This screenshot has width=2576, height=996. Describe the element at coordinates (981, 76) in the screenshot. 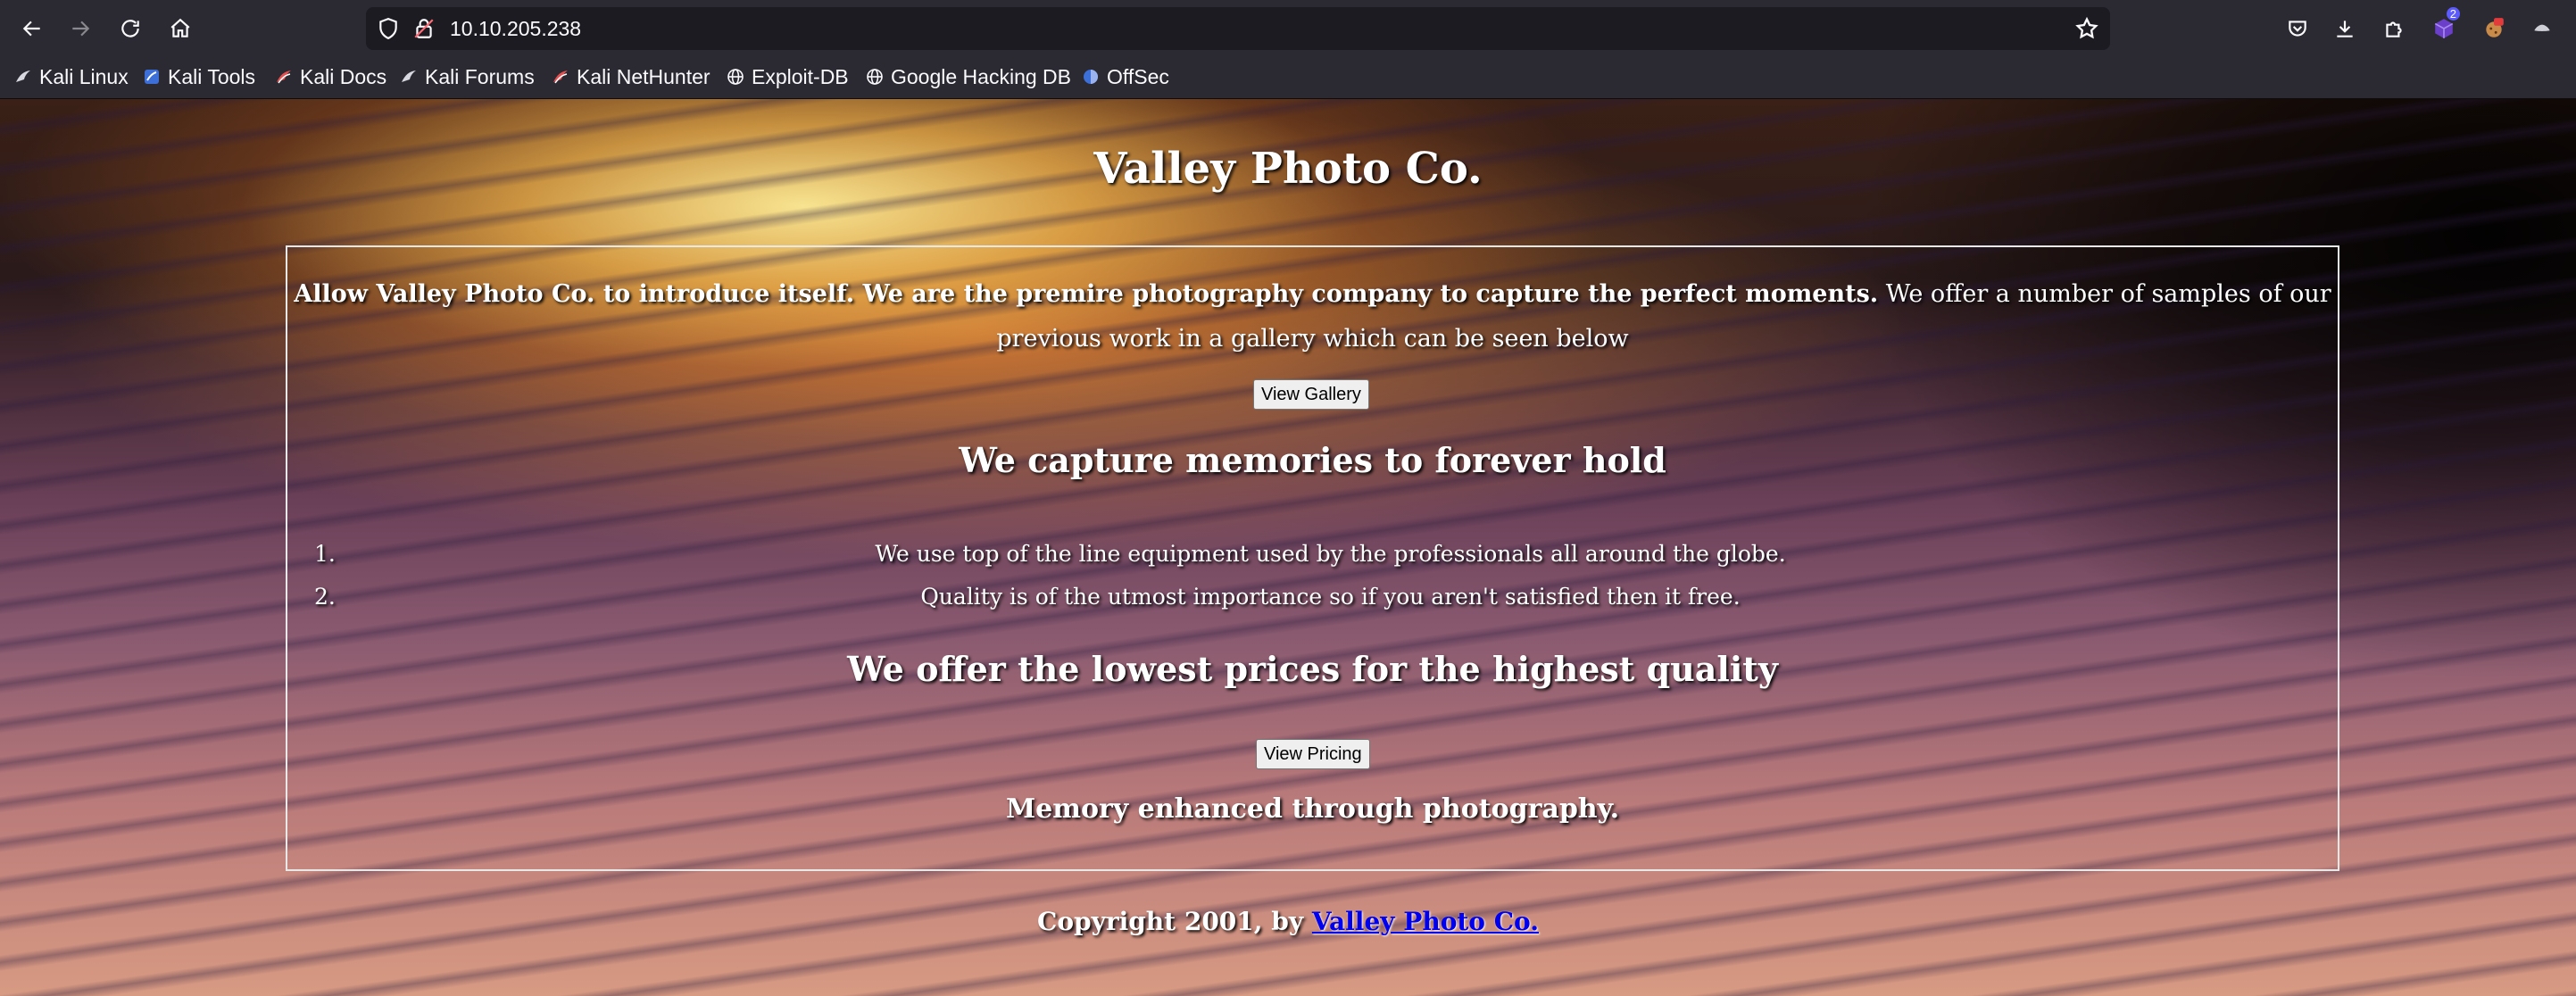

I see `bookmark-label: Google Hacking DB` at that location.